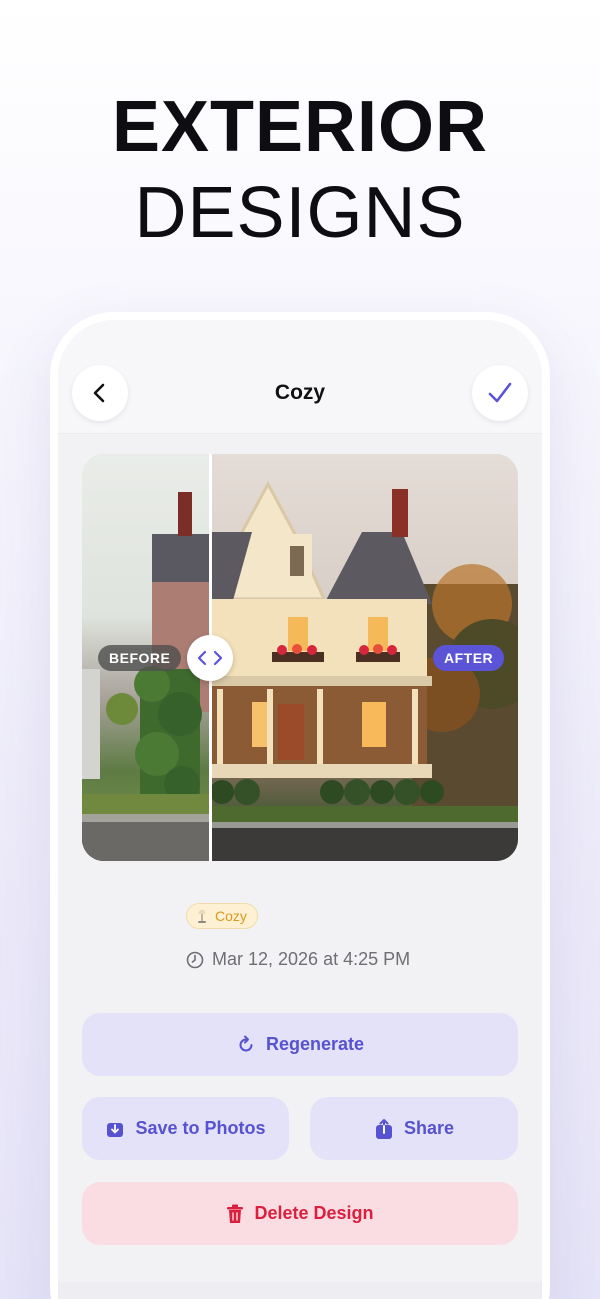  Describe the element at coordinates (200, 1128) in the screenshot. I see `save-to-photos-label: Save to Photos` at that location.